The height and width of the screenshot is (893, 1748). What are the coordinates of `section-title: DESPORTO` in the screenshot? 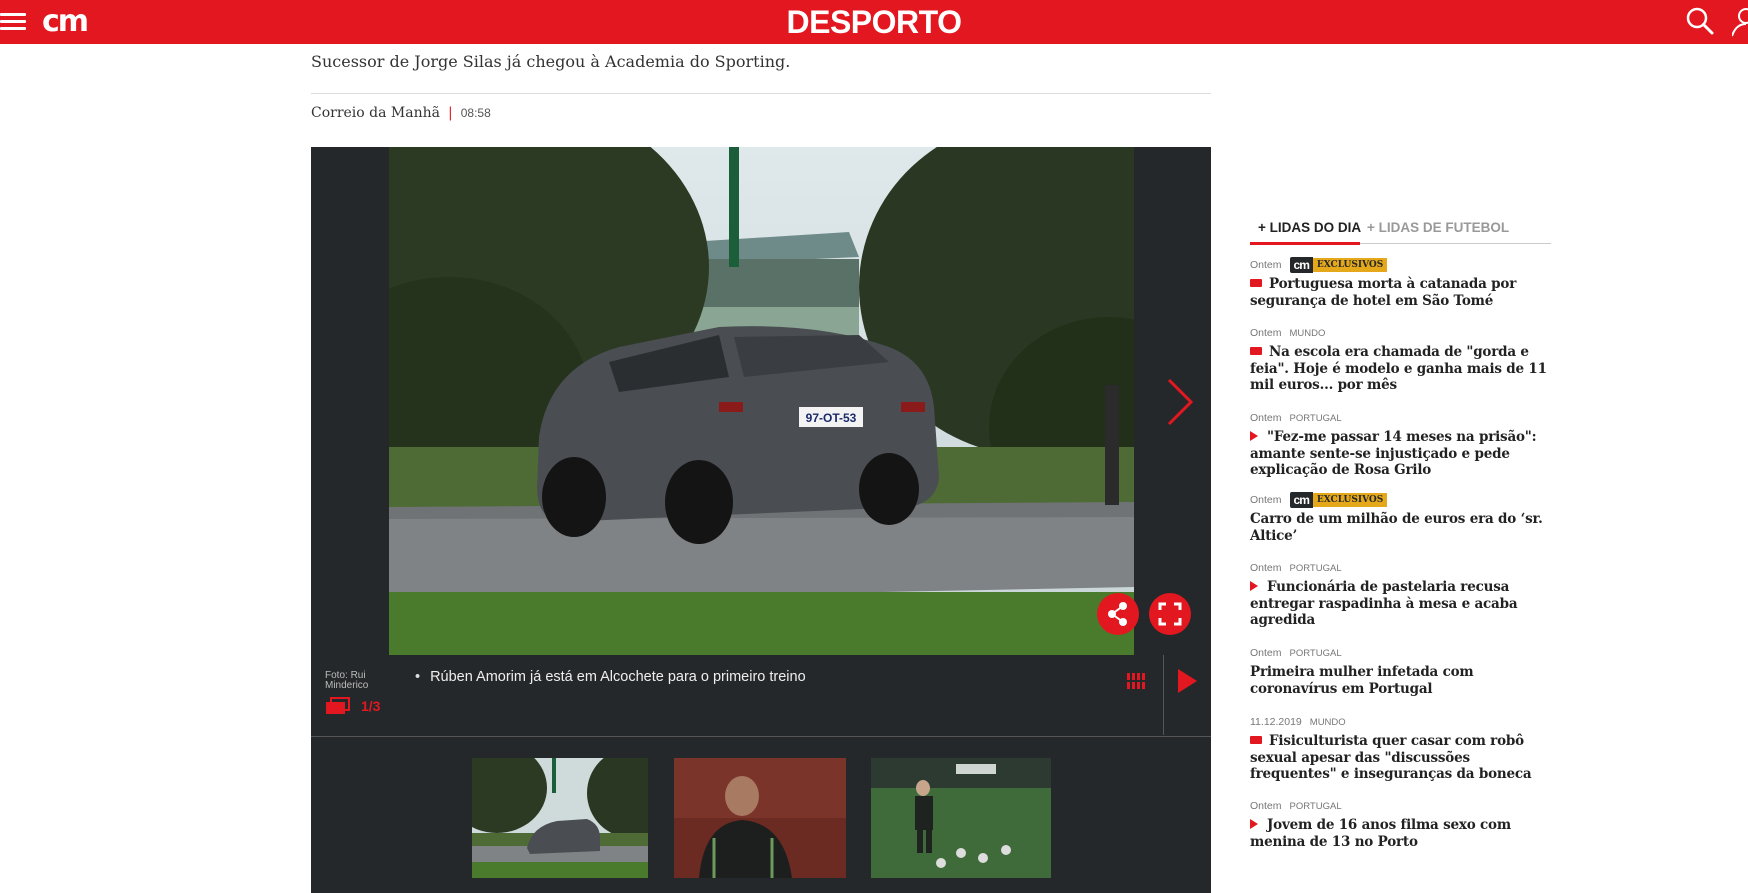 It's located at (874, 22).